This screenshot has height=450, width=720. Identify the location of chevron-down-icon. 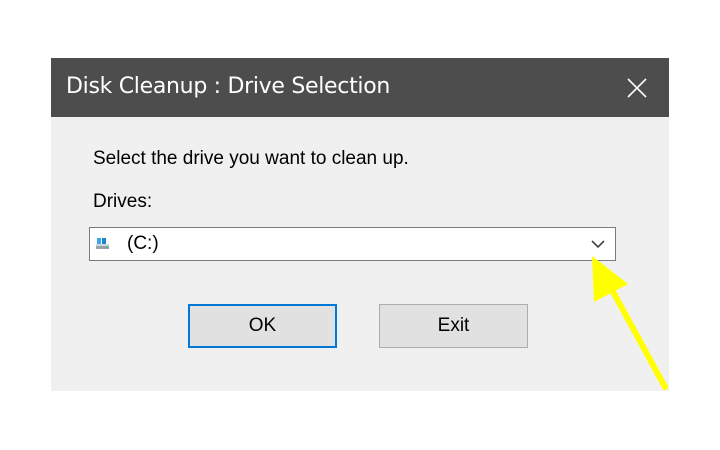
(598, 244).